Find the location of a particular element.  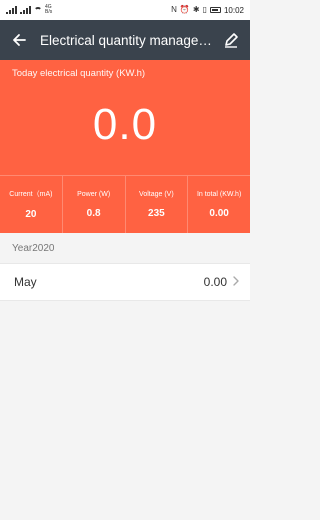

vibrate-icon: ▯ is located at coordinates (204, 9).